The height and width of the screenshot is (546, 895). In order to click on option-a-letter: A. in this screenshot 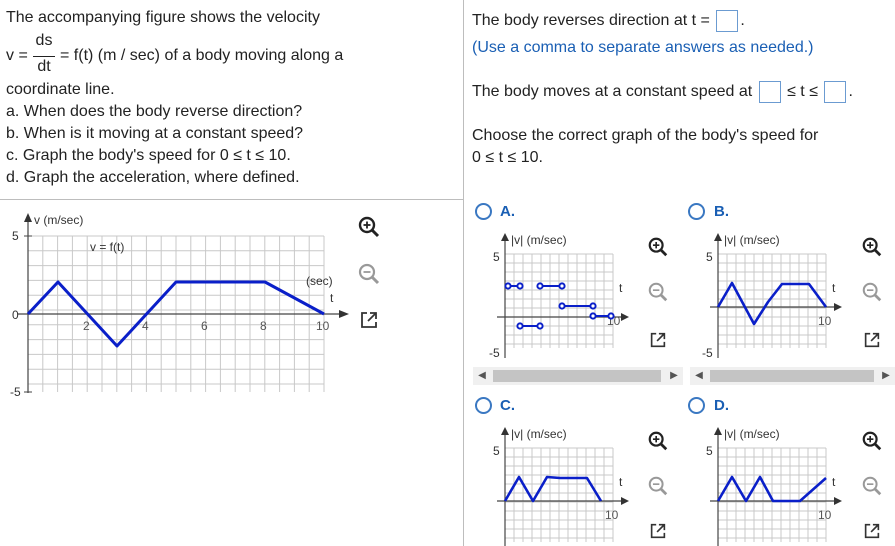, I will do `click(507, 211)`.